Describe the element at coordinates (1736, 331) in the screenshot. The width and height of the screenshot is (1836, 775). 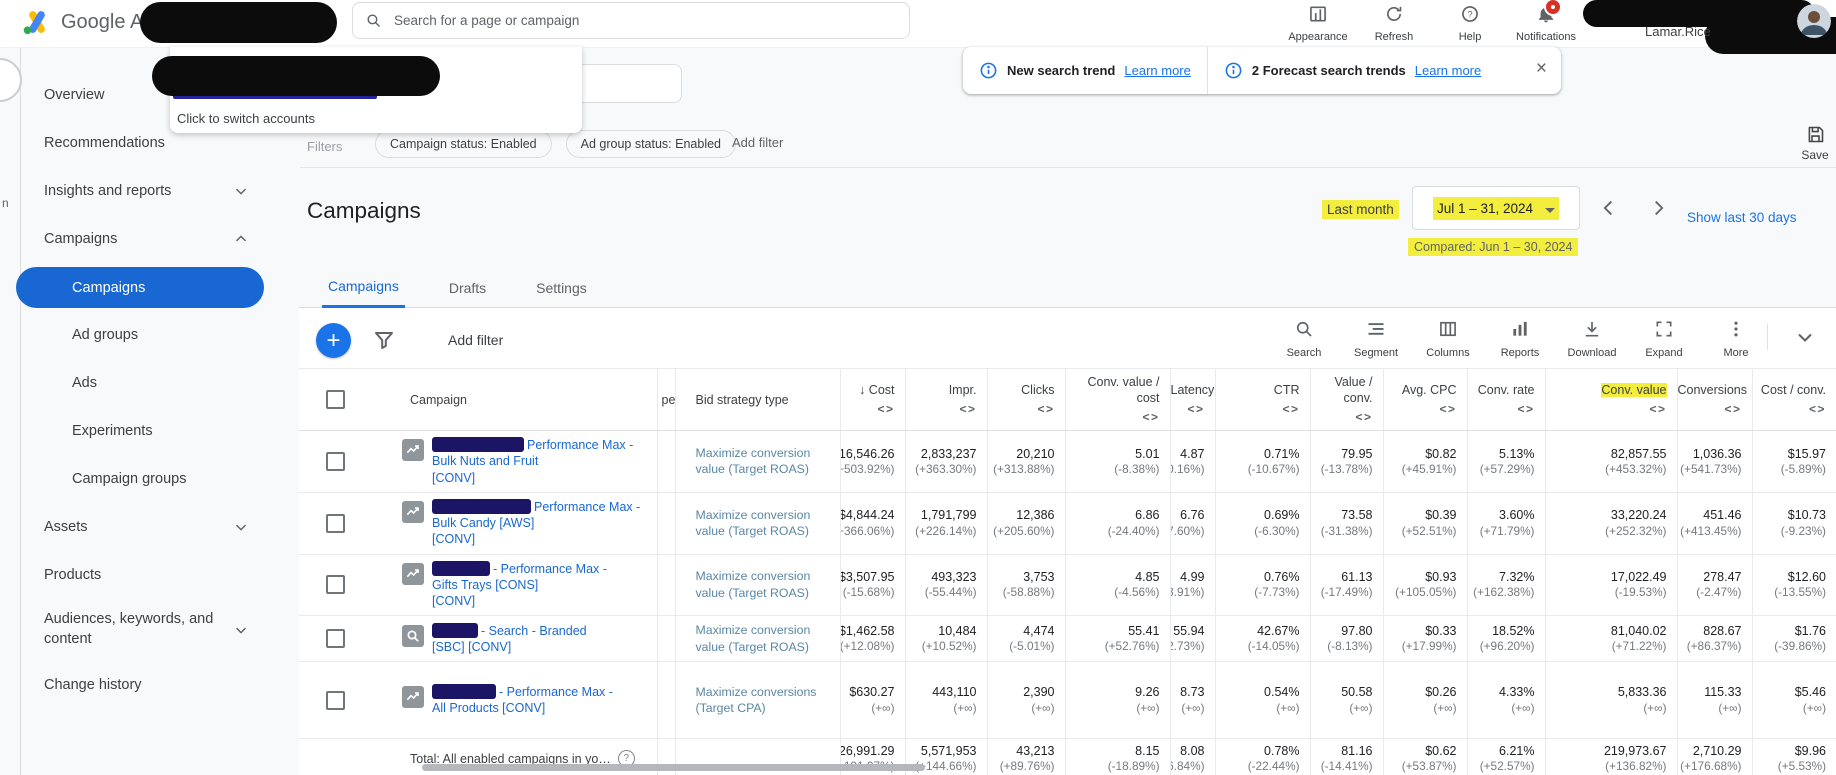
I see `more-icon` at that location.